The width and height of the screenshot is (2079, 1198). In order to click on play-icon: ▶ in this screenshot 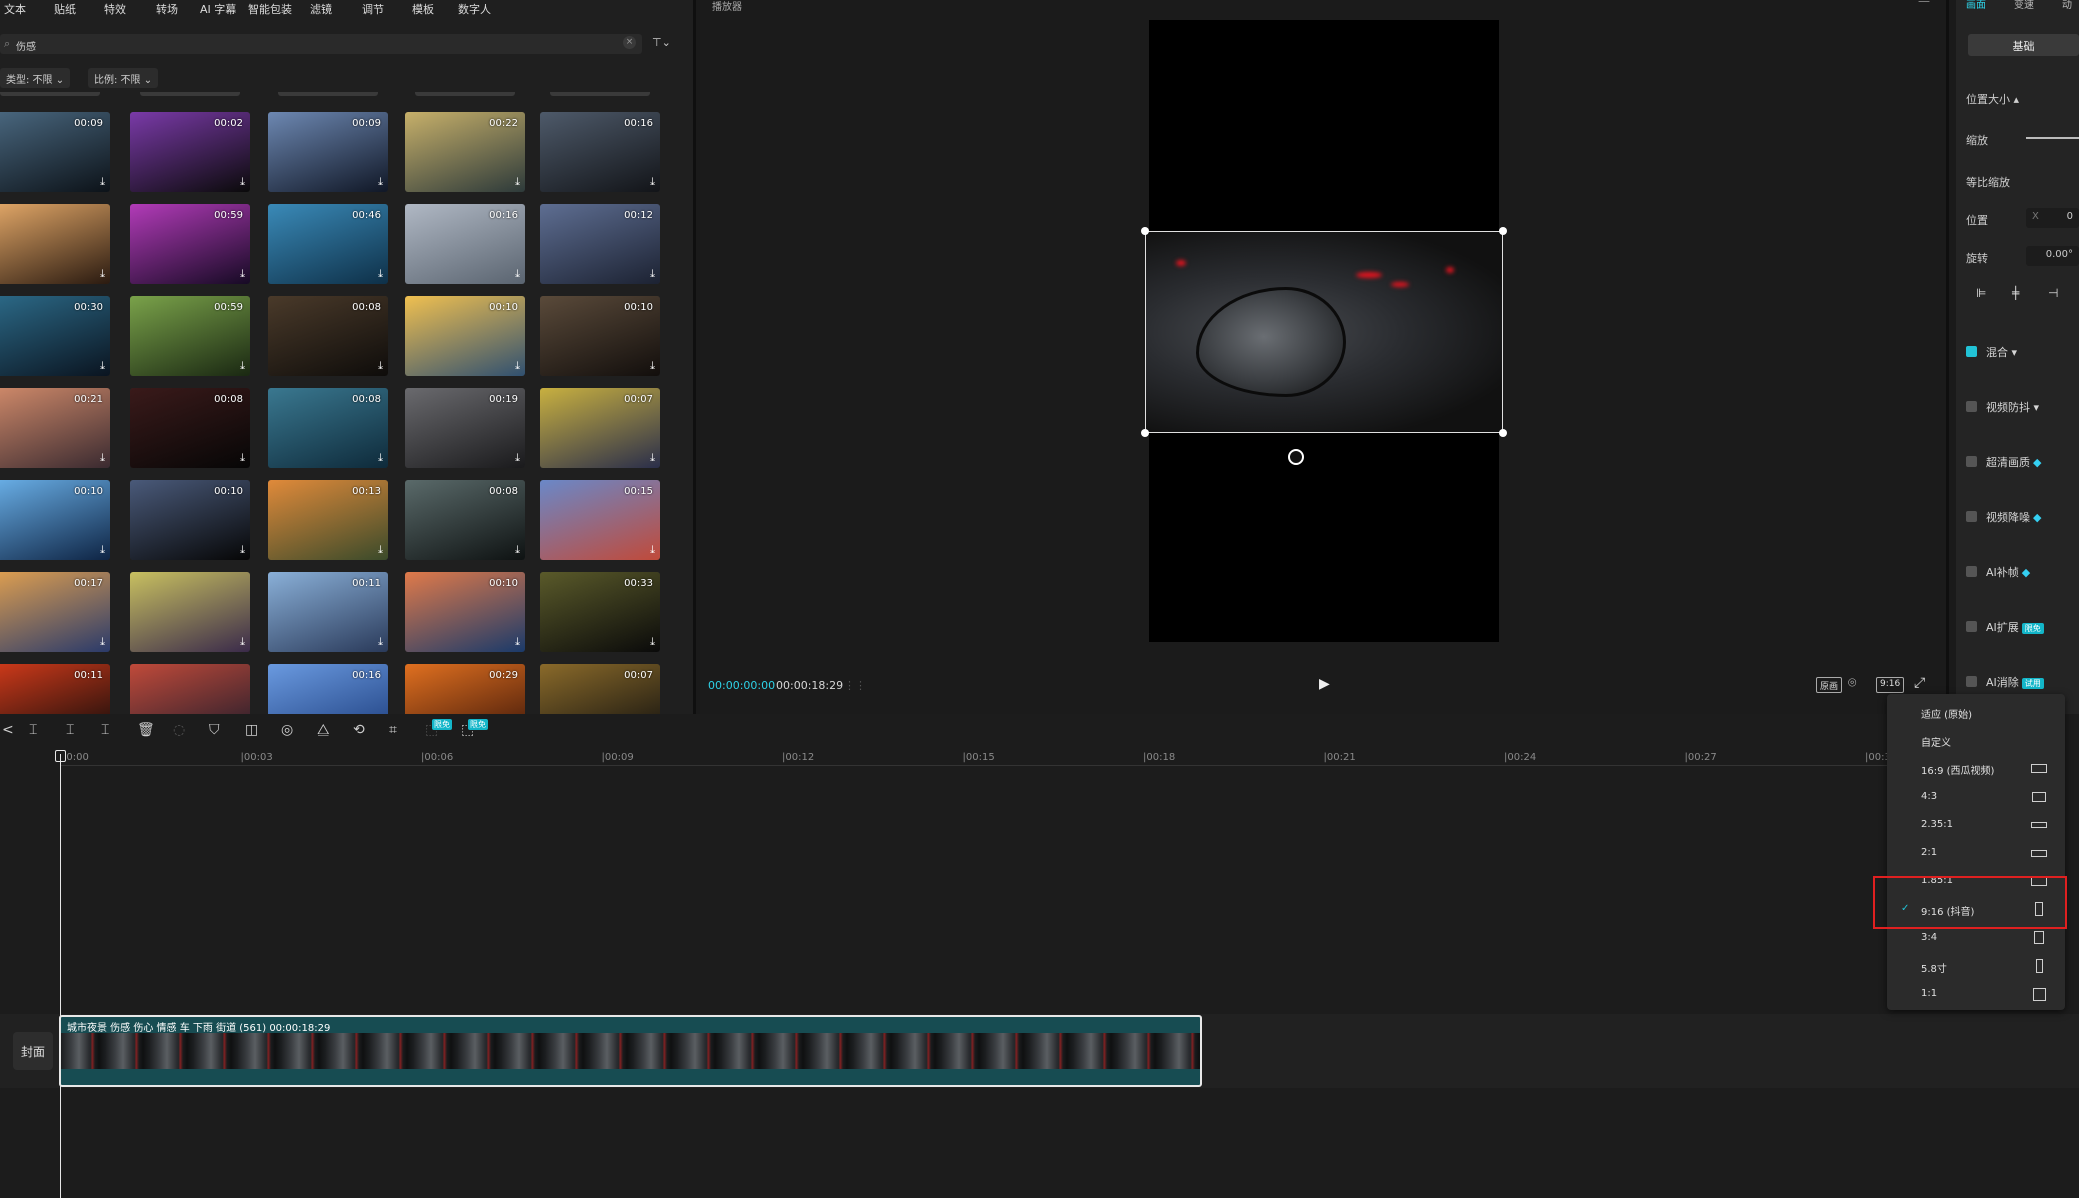, I will do `click(1324, 684)`.